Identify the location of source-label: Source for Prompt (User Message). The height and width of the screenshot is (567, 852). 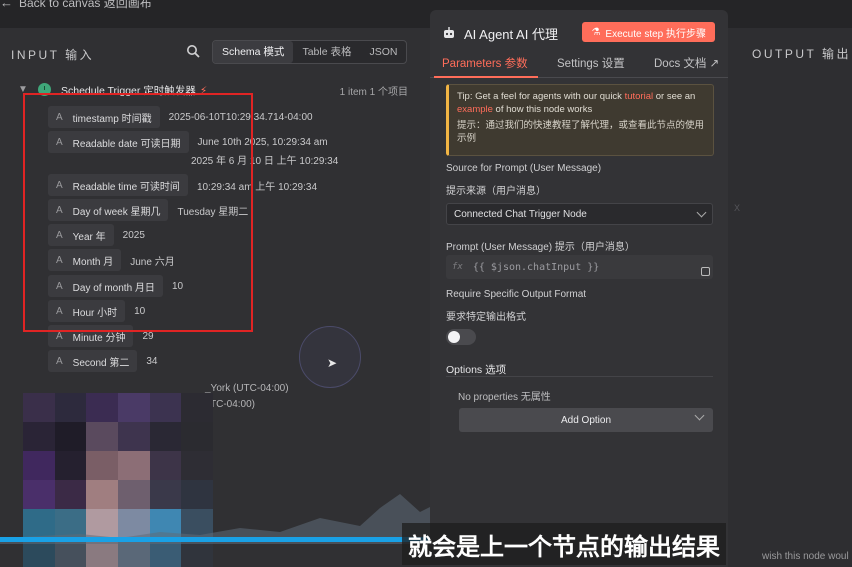
(524, 168).